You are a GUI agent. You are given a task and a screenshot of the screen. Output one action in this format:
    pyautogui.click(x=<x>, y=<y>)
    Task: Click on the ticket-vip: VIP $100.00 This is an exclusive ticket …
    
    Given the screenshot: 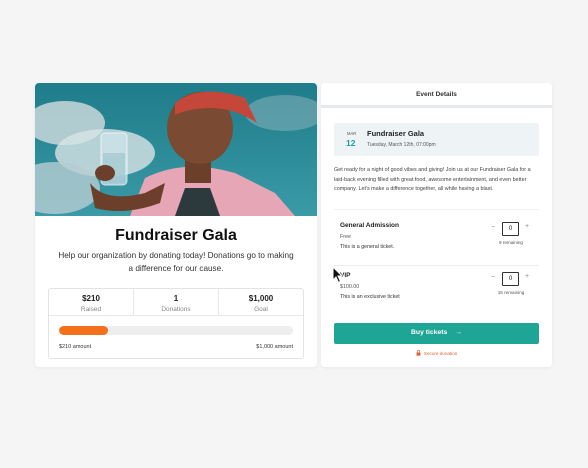 What is the action you would take?
    pyautogui.click(x=436, y=291)
    